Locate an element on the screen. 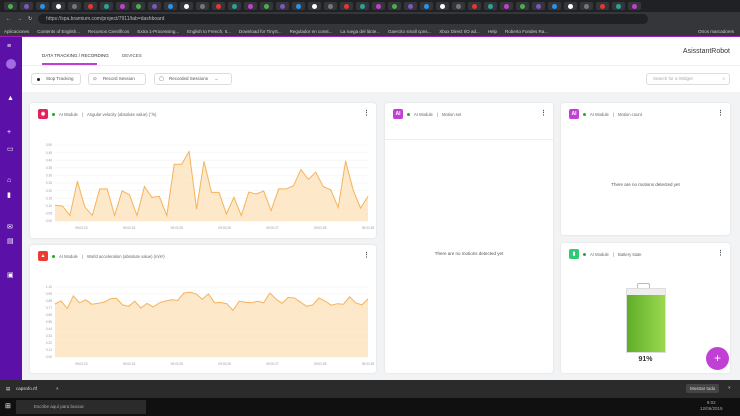 The height and width of the screenshot is (416, 740). windows-start-icon: ⊞ is located at coordinates (8, 406).